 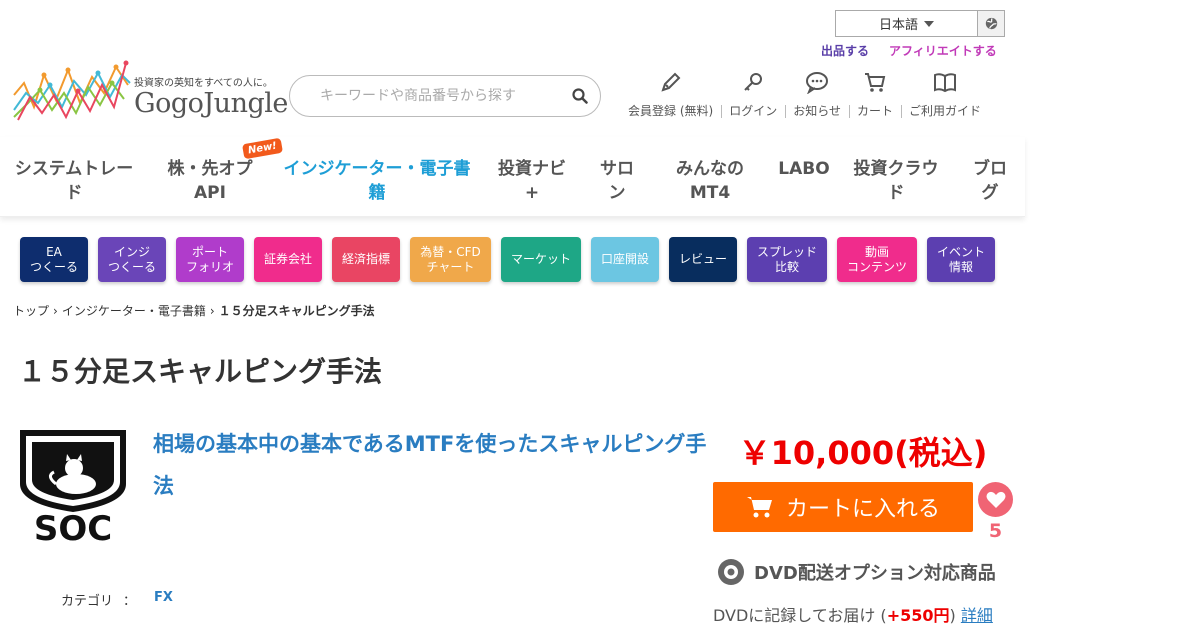 What do you see at coordinates (210, 259) in the screenshot?
I see `category-pill: ポート フォリオ` at bounding box center [210, 259].